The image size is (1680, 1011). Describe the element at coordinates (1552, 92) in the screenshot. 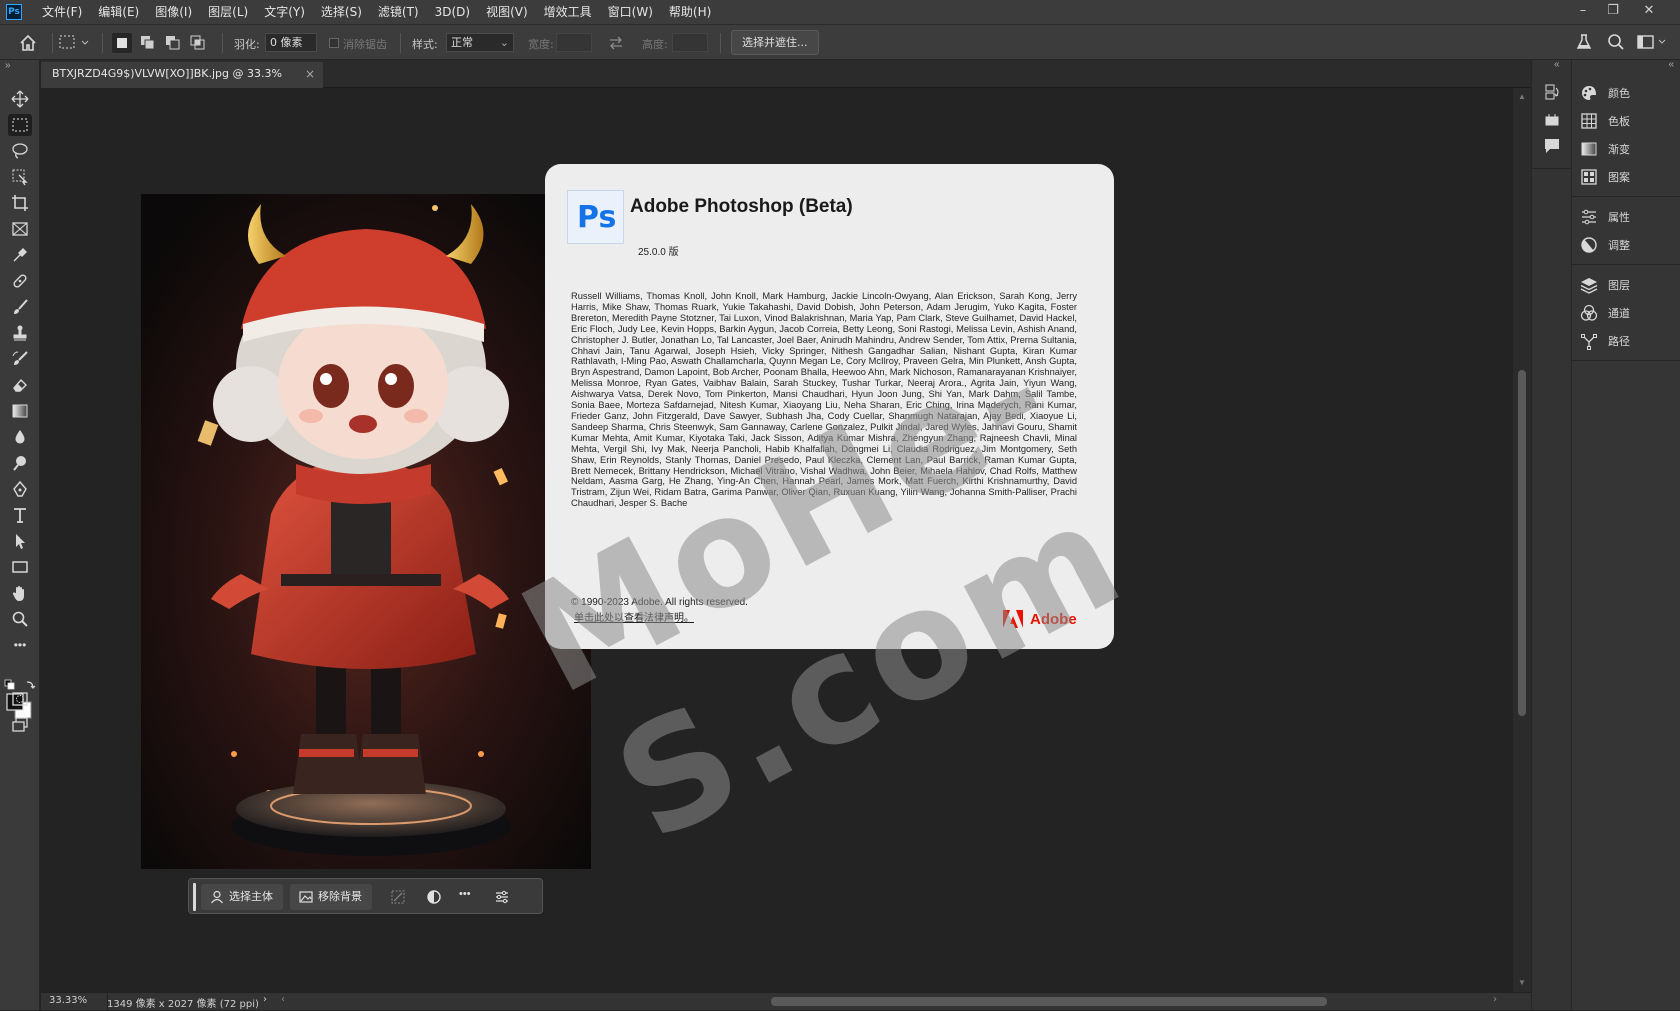

I see `history-icon` at that location.